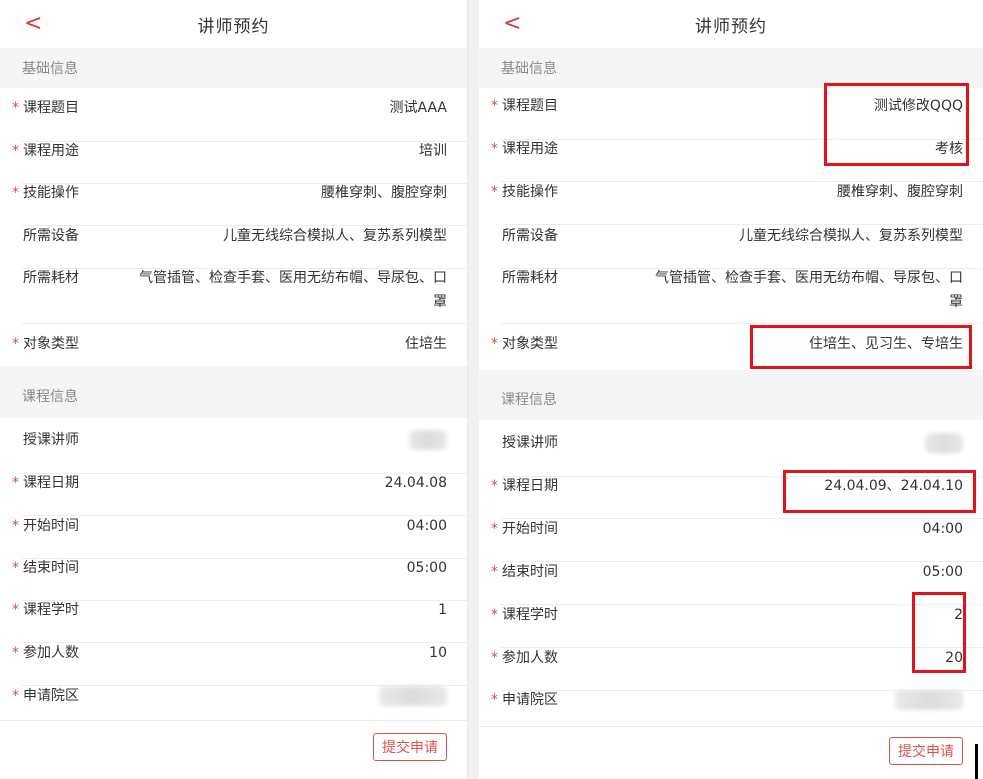 Image resolution: width=983 pixels, height=779 pixels. I want to click on target-type-value: 住培生, so click(426, 344).